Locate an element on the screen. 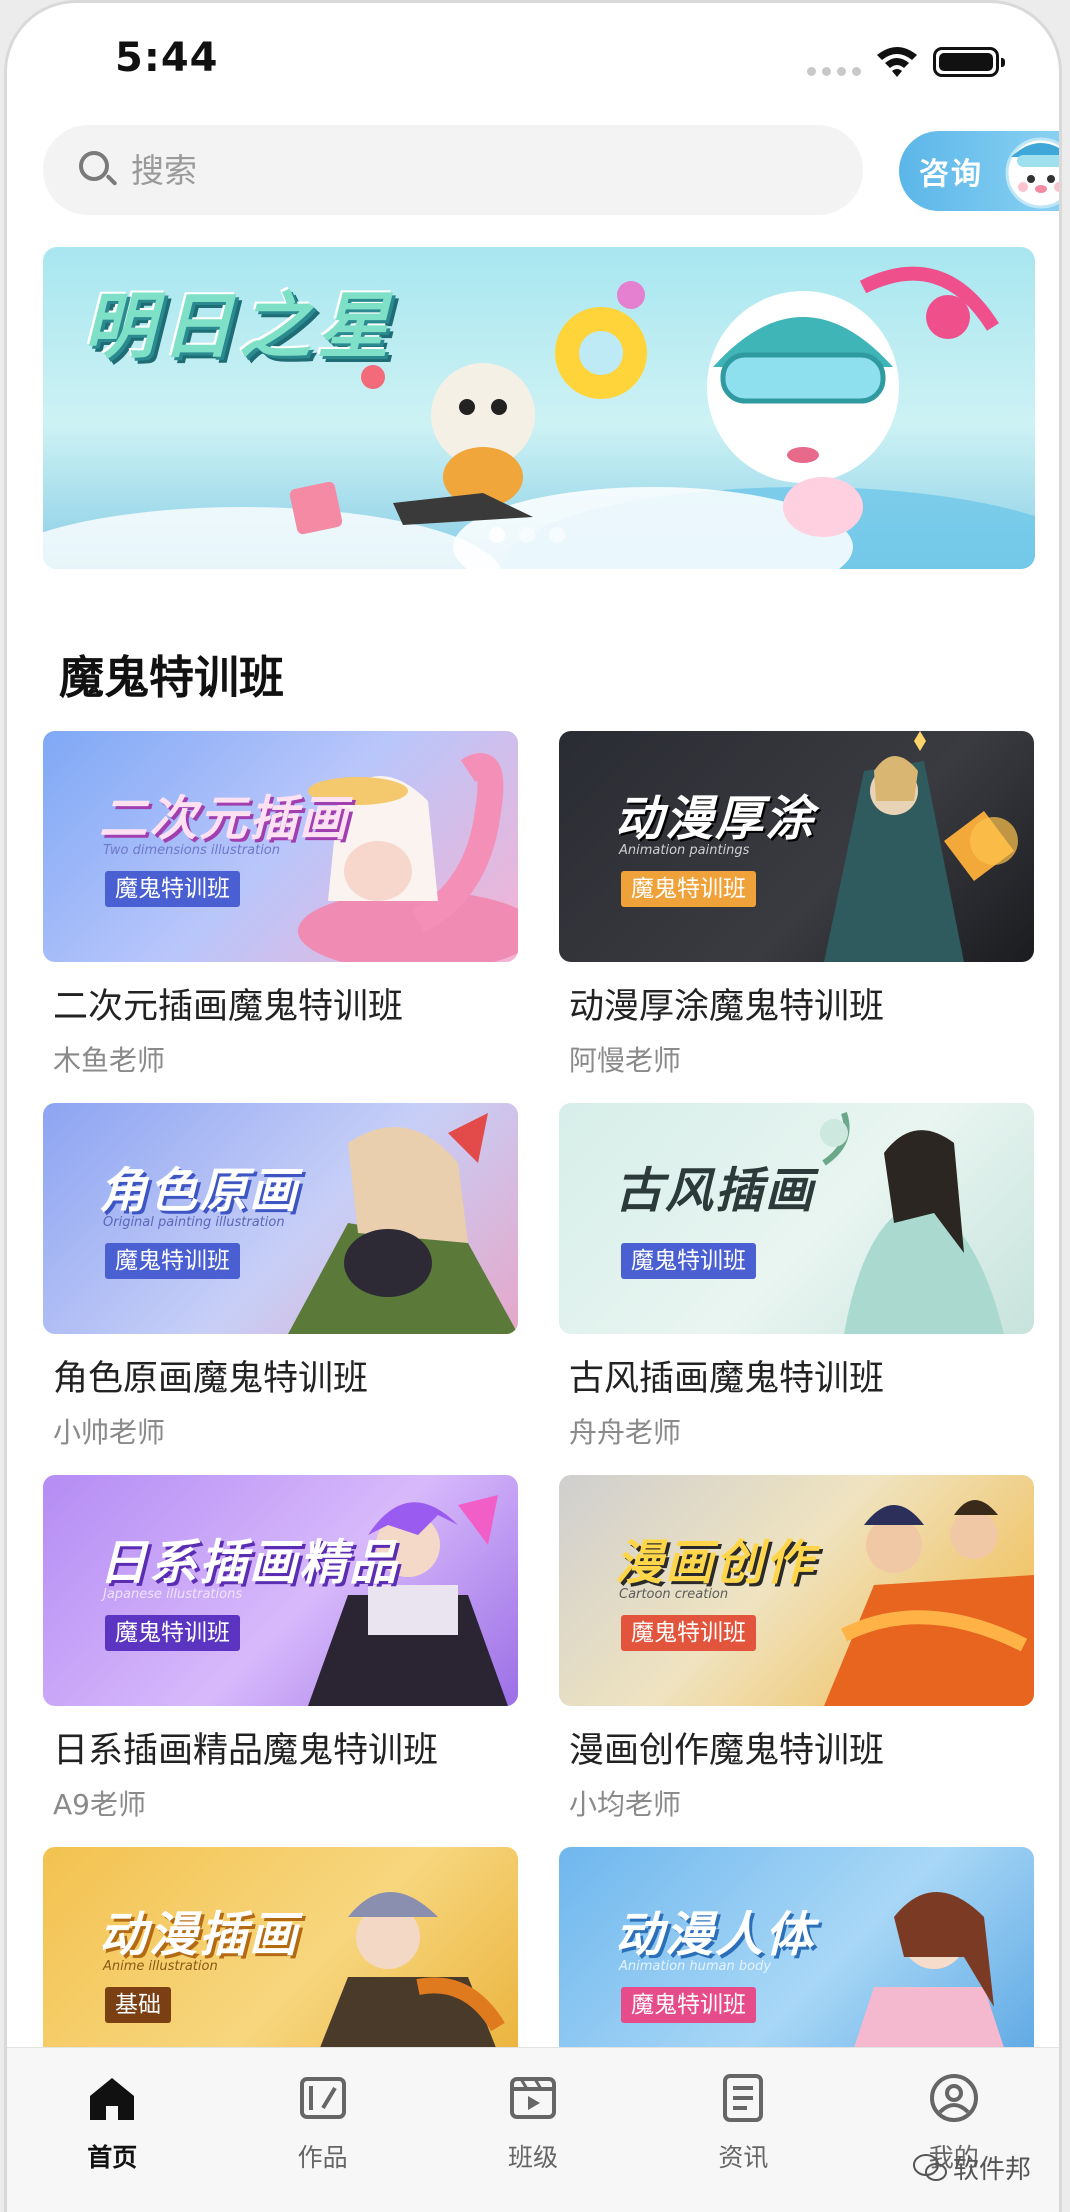 The height and width of the screenshot is (2212, 1070). news-icon is located at coordinates (743, 2098).